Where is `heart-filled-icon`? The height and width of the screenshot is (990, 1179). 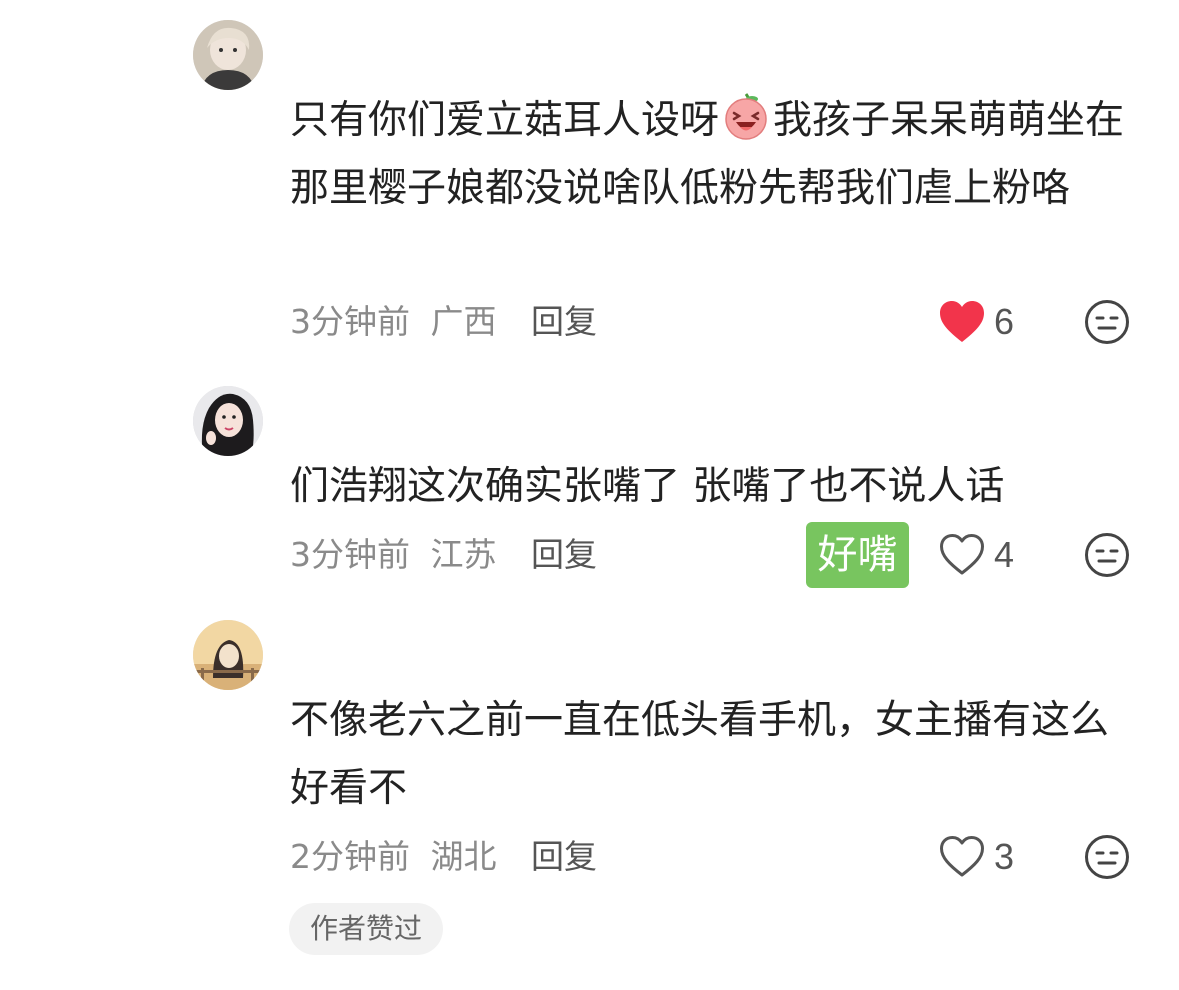 heart-filled-icon is located at coordinates (962, 321).